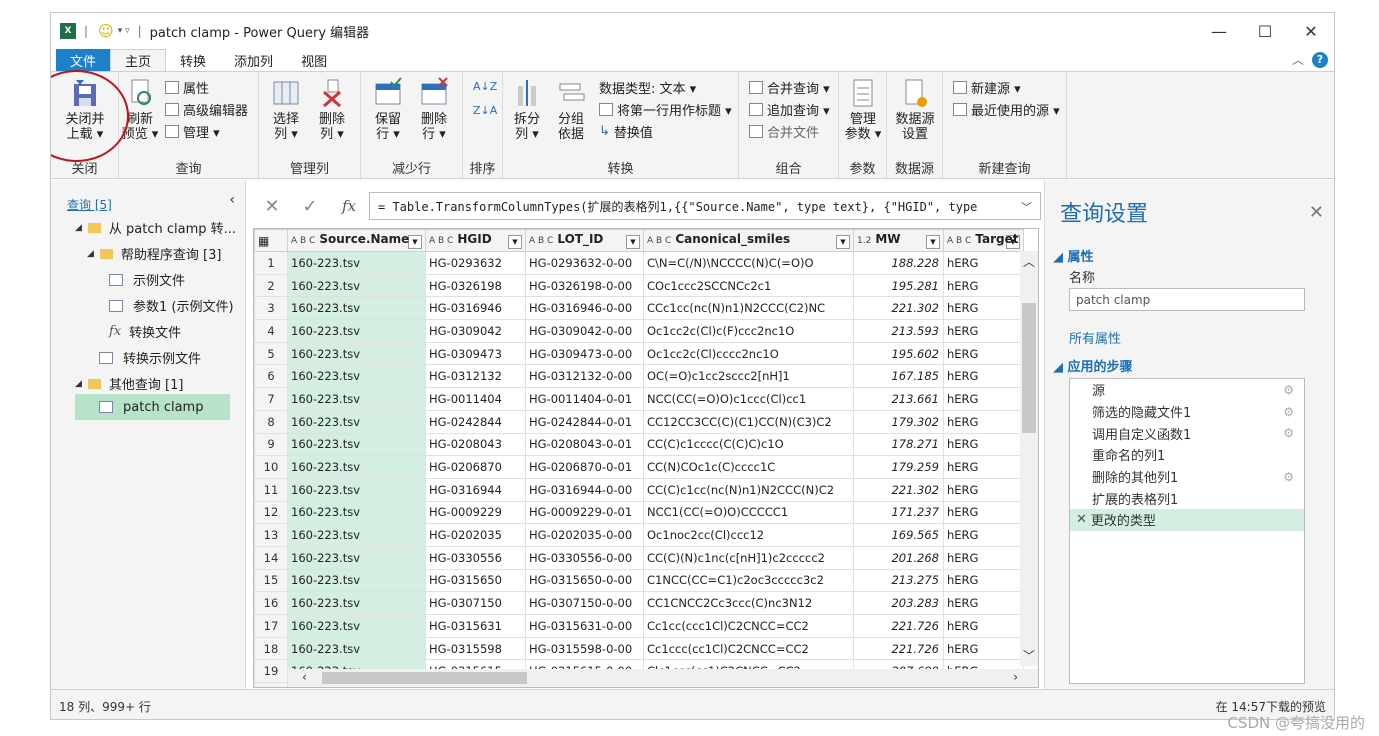 This screenshot has height=736, width=1379. I want to click on table-cell: CC(C)c1cc(nc(N)n1)N2CCC(N)C2, so click(748, 489).